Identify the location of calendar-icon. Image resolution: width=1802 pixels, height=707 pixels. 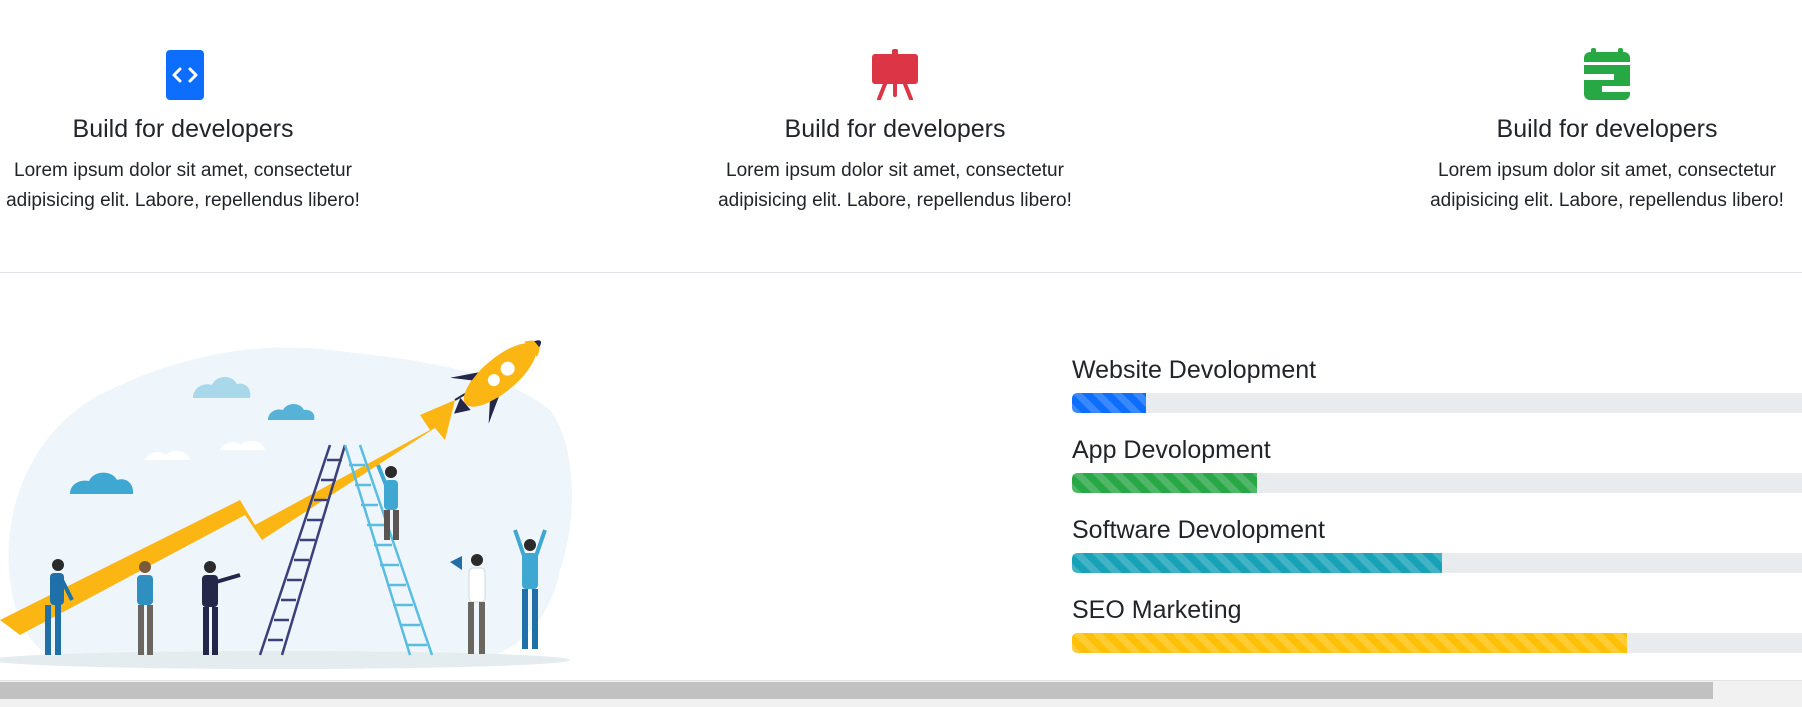
(1607, 74).